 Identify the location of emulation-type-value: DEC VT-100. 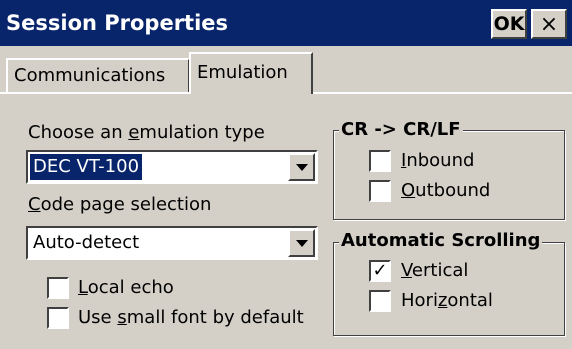
(86, 167).